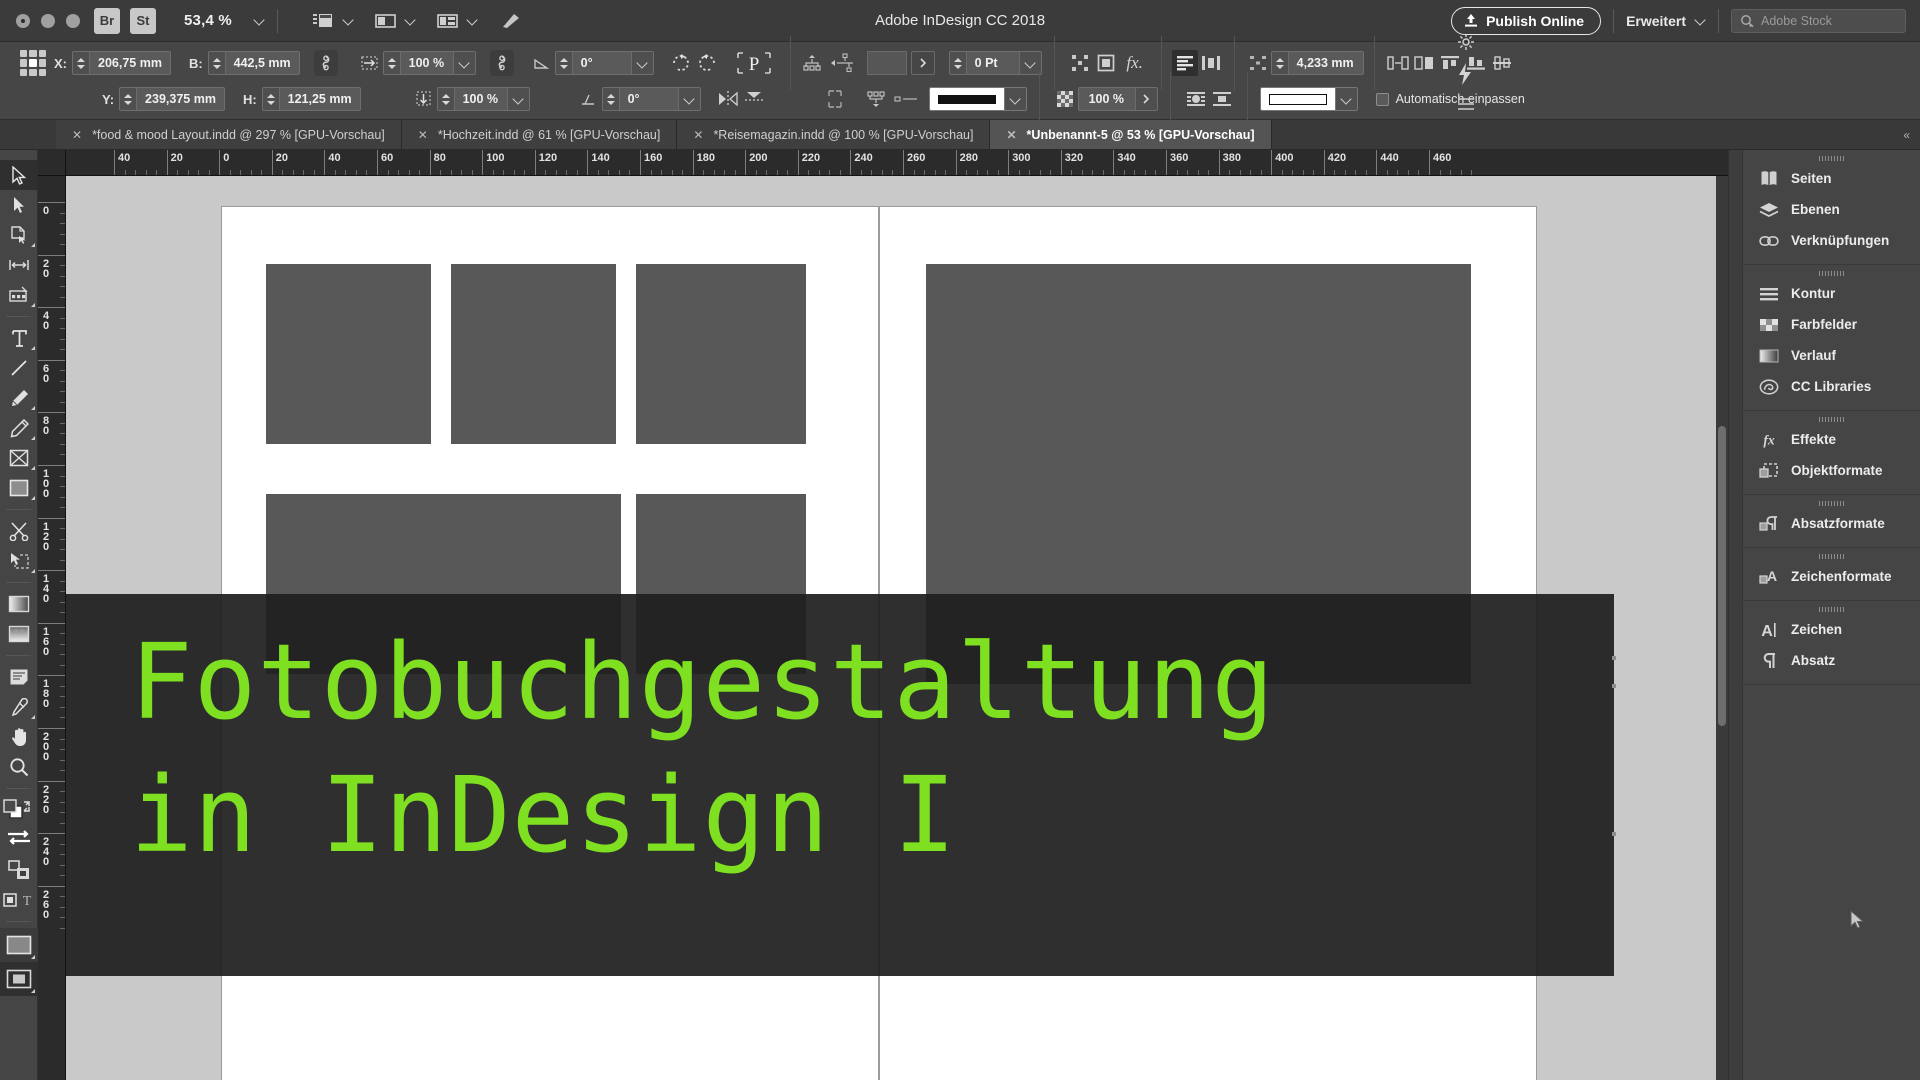 Image resolution: width=1920 pixels, height=1080 pixels. I want to click on adobe-stock-search: Adobe Stock, so click(1818, 20).